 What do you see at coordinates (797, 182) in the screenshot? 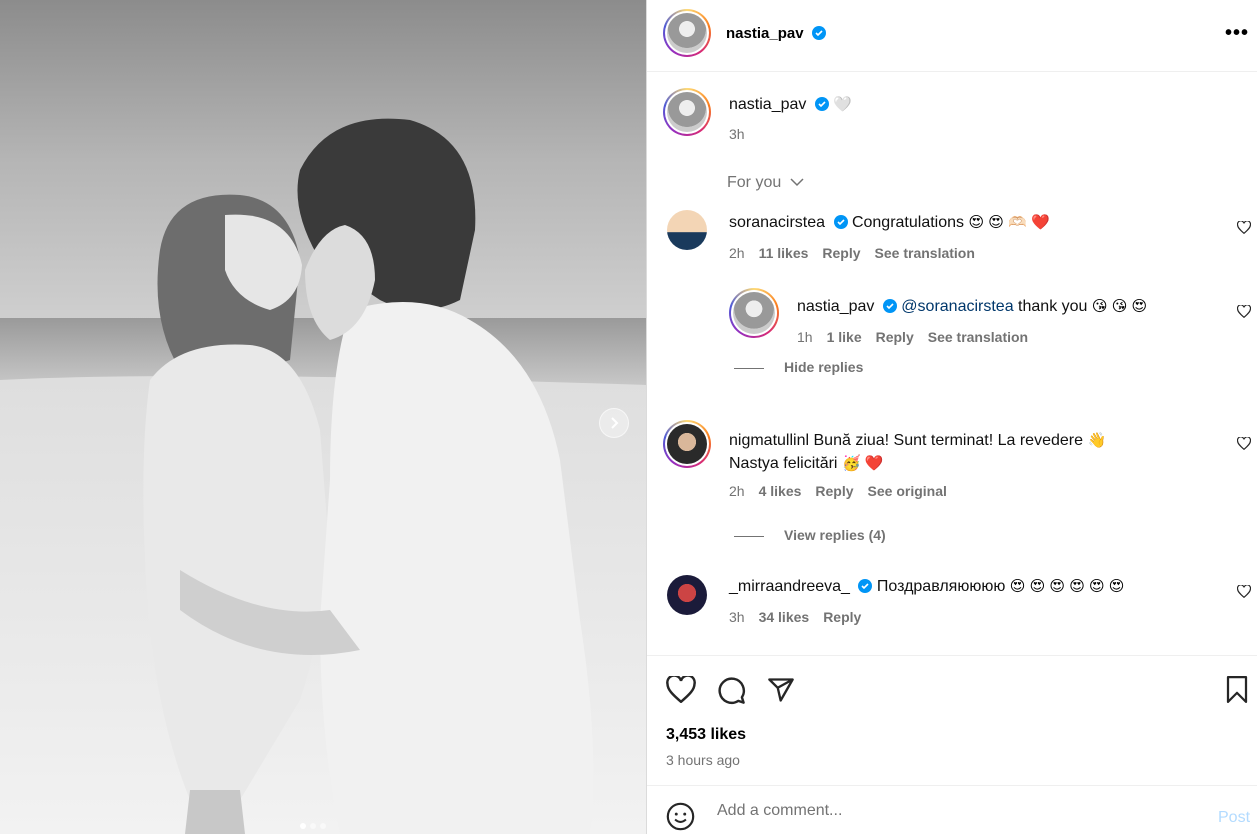
I see `chevron-down-icon` at bounding box center [797, 182].